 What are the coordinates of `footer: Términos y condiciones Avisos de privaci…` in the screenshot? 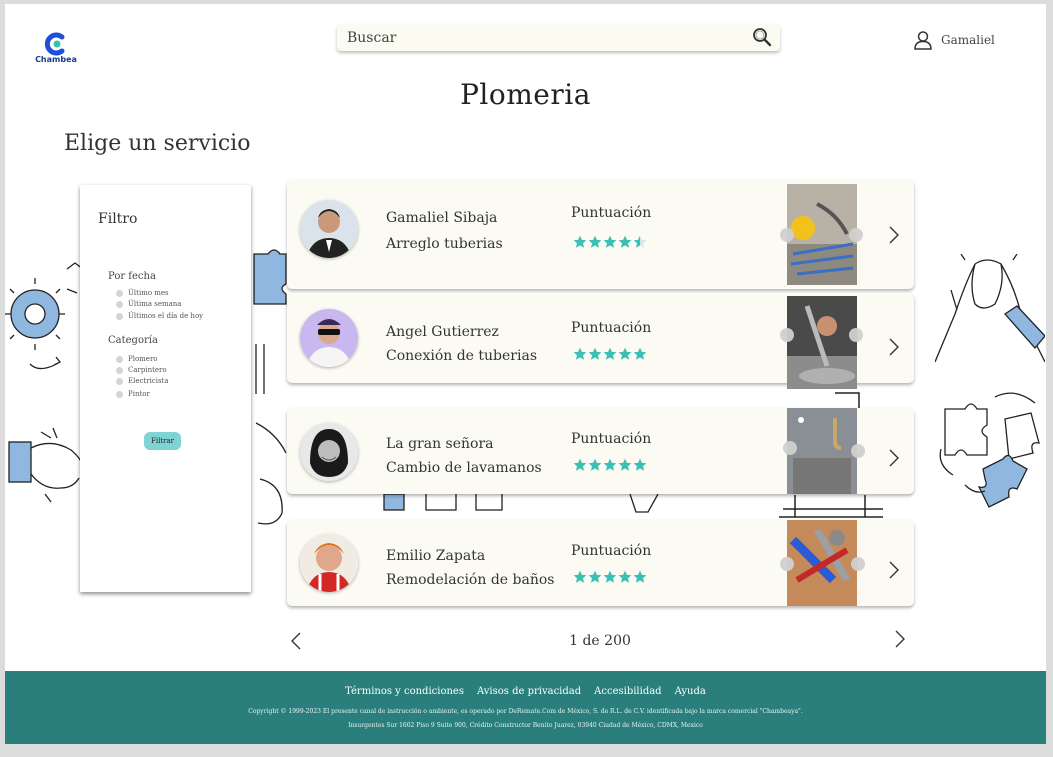 It's located at (525, 707).